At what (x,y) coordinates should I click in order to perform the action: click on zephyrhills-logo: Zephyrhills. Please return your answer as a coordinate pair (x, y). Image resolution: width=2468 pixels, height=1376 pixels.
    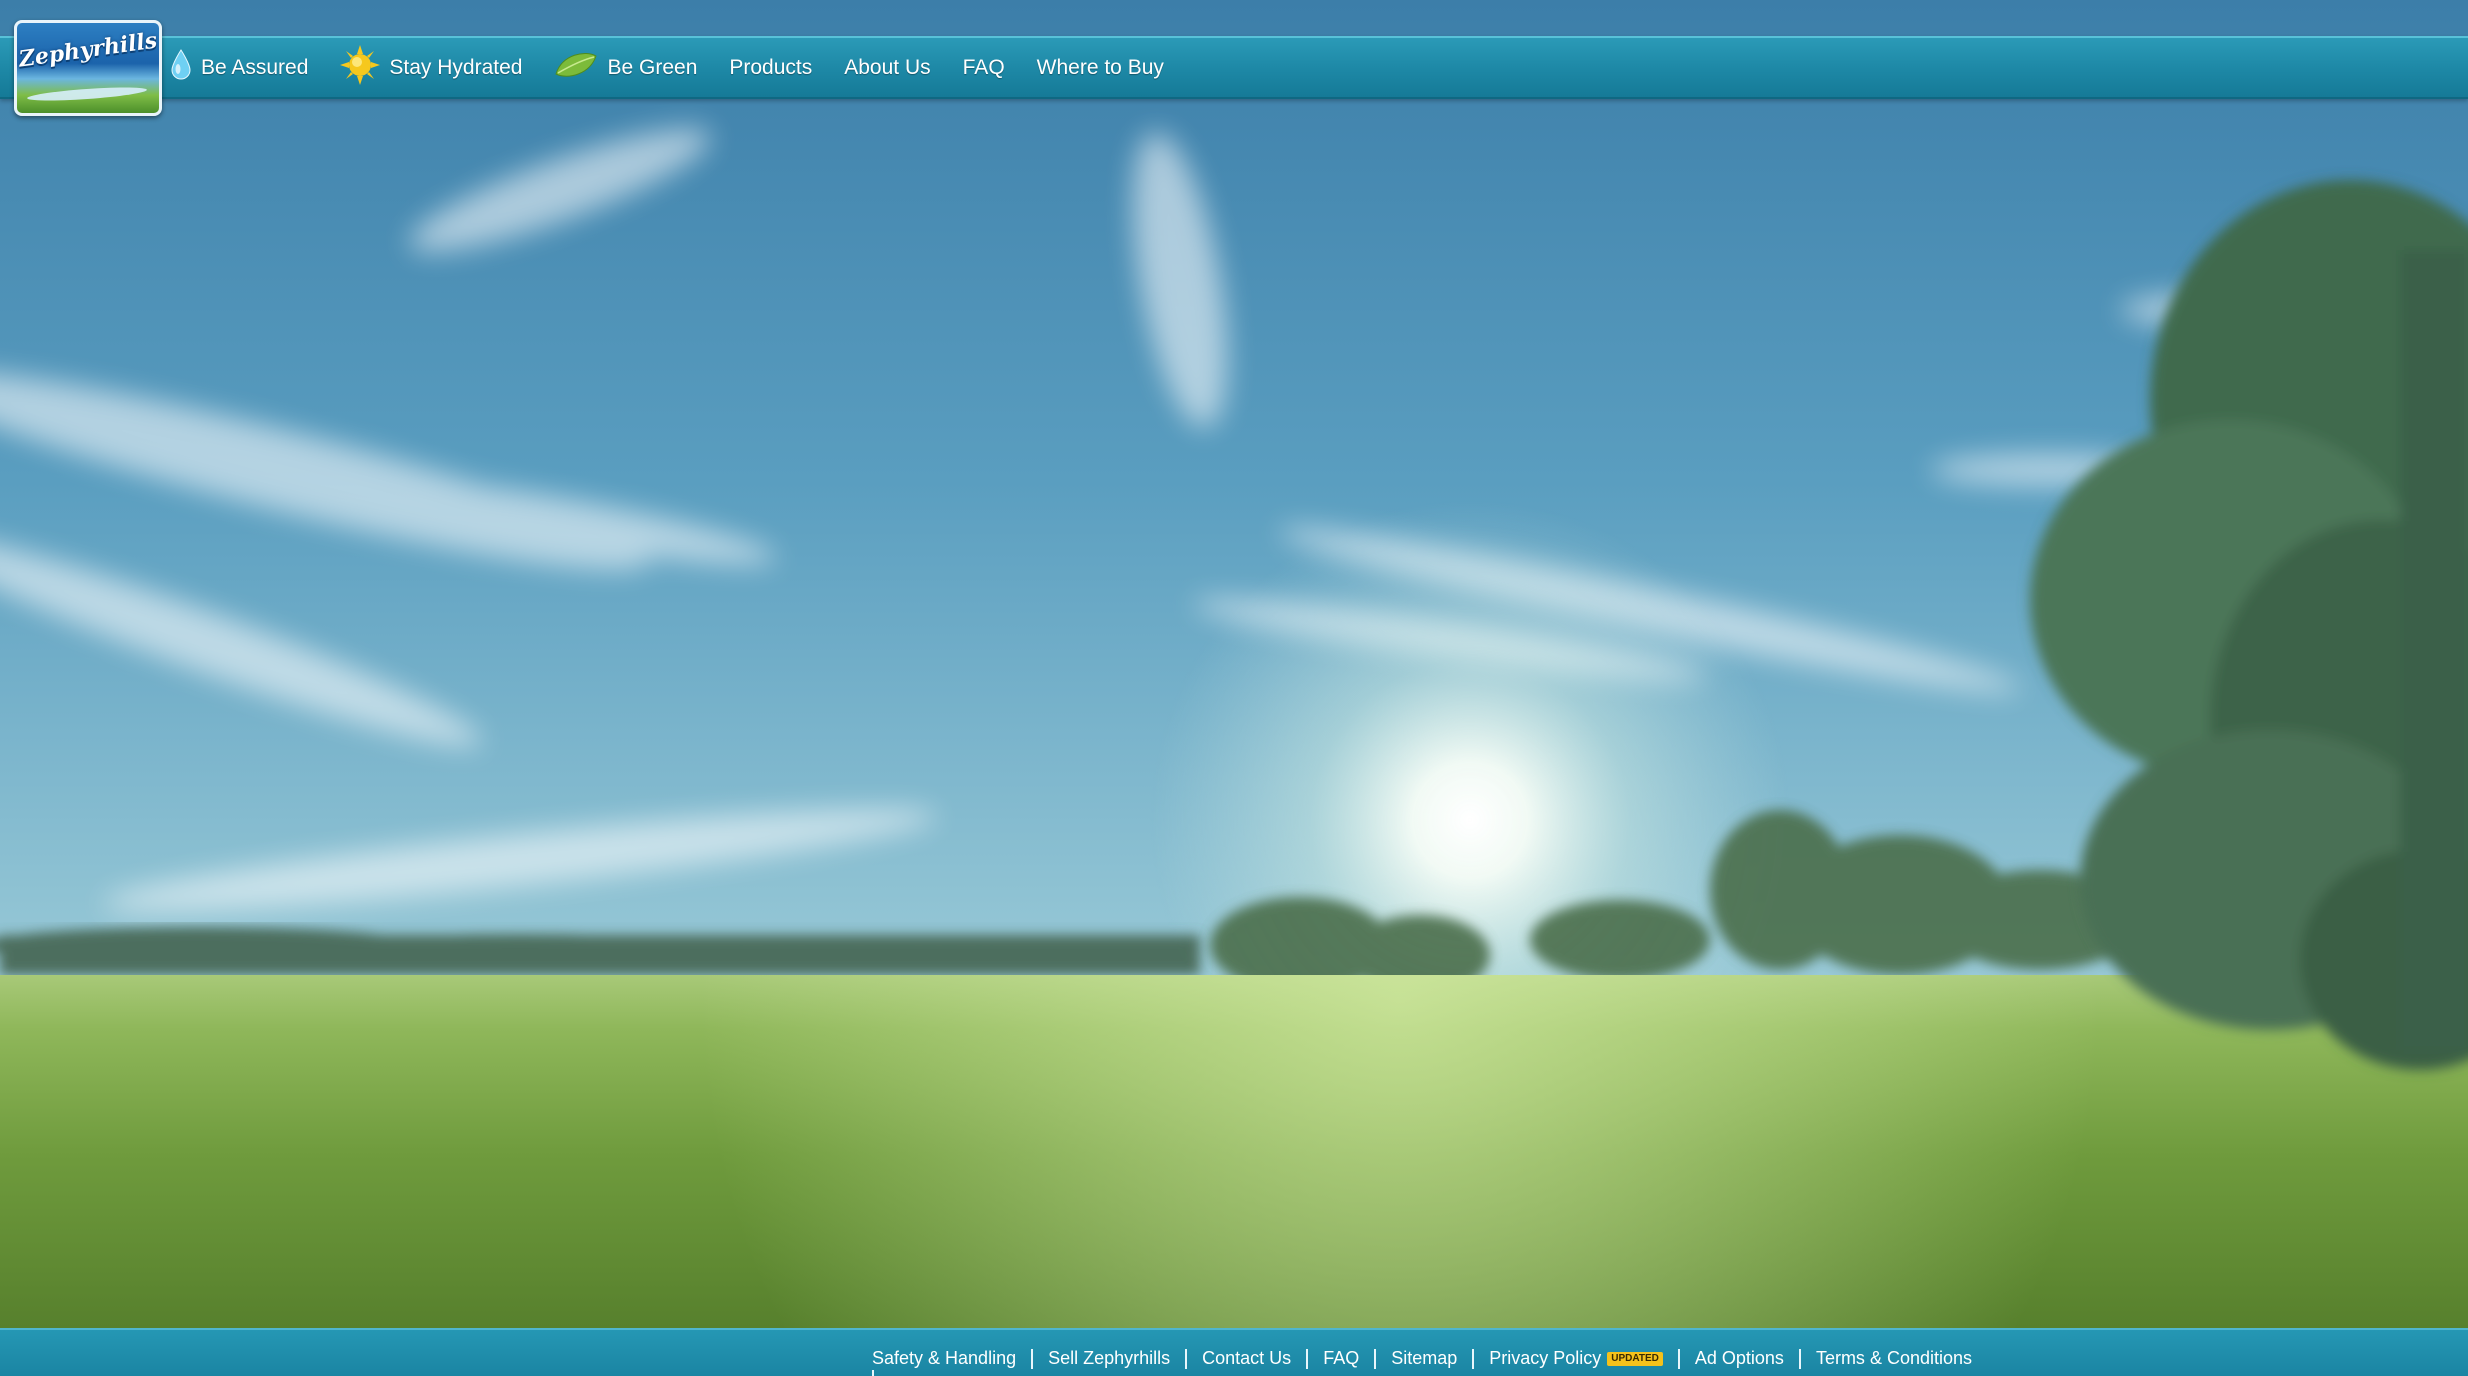
    Looking at the image, I should click on (88, 68).